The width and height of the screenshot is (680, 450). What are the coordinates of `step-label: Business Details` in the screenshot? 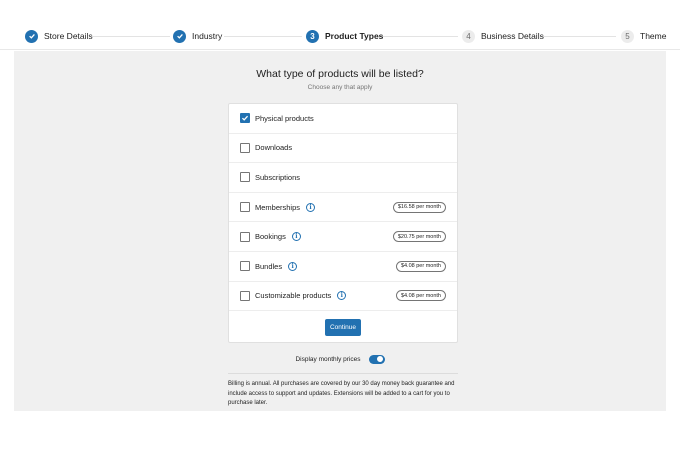 It's located at (512, 36).